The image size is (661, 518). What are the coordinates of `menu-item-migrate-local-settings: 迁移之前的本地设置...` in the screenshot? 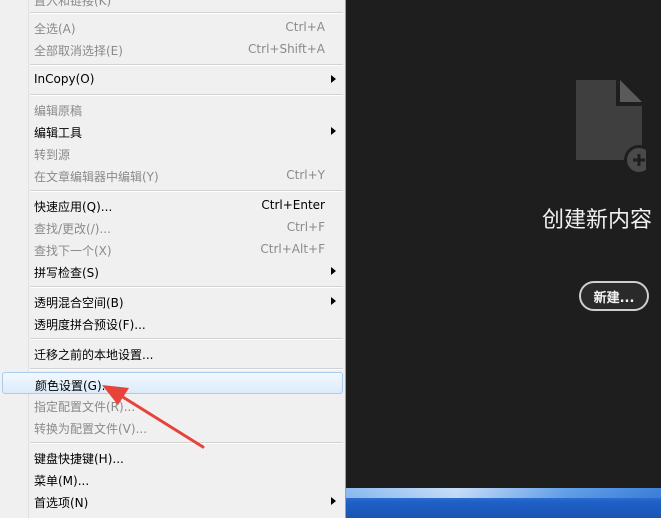 It's located at (172, 353).